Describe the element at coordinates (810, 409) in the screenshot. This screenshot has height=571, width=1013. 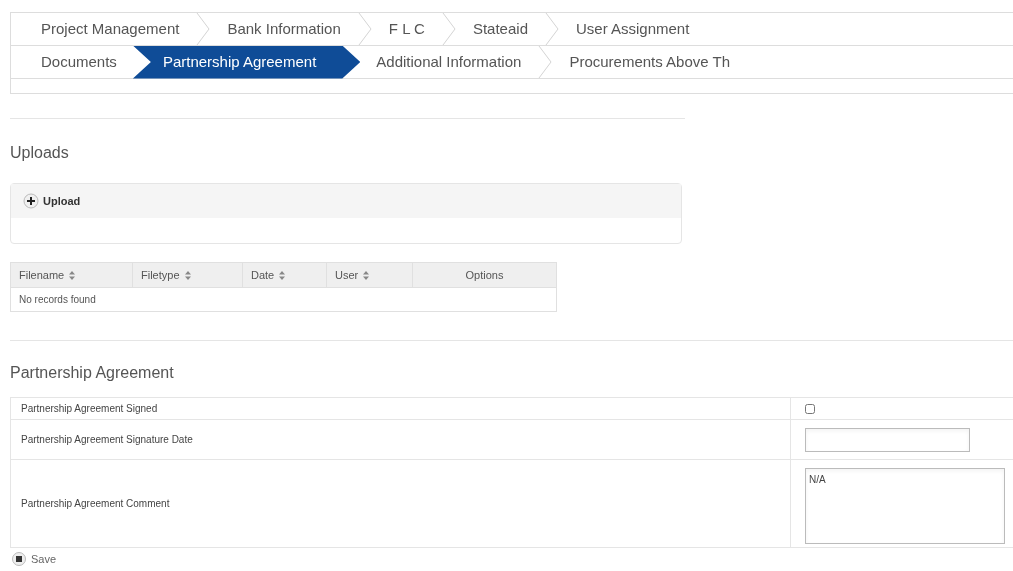
I see `checkbox` at that location.